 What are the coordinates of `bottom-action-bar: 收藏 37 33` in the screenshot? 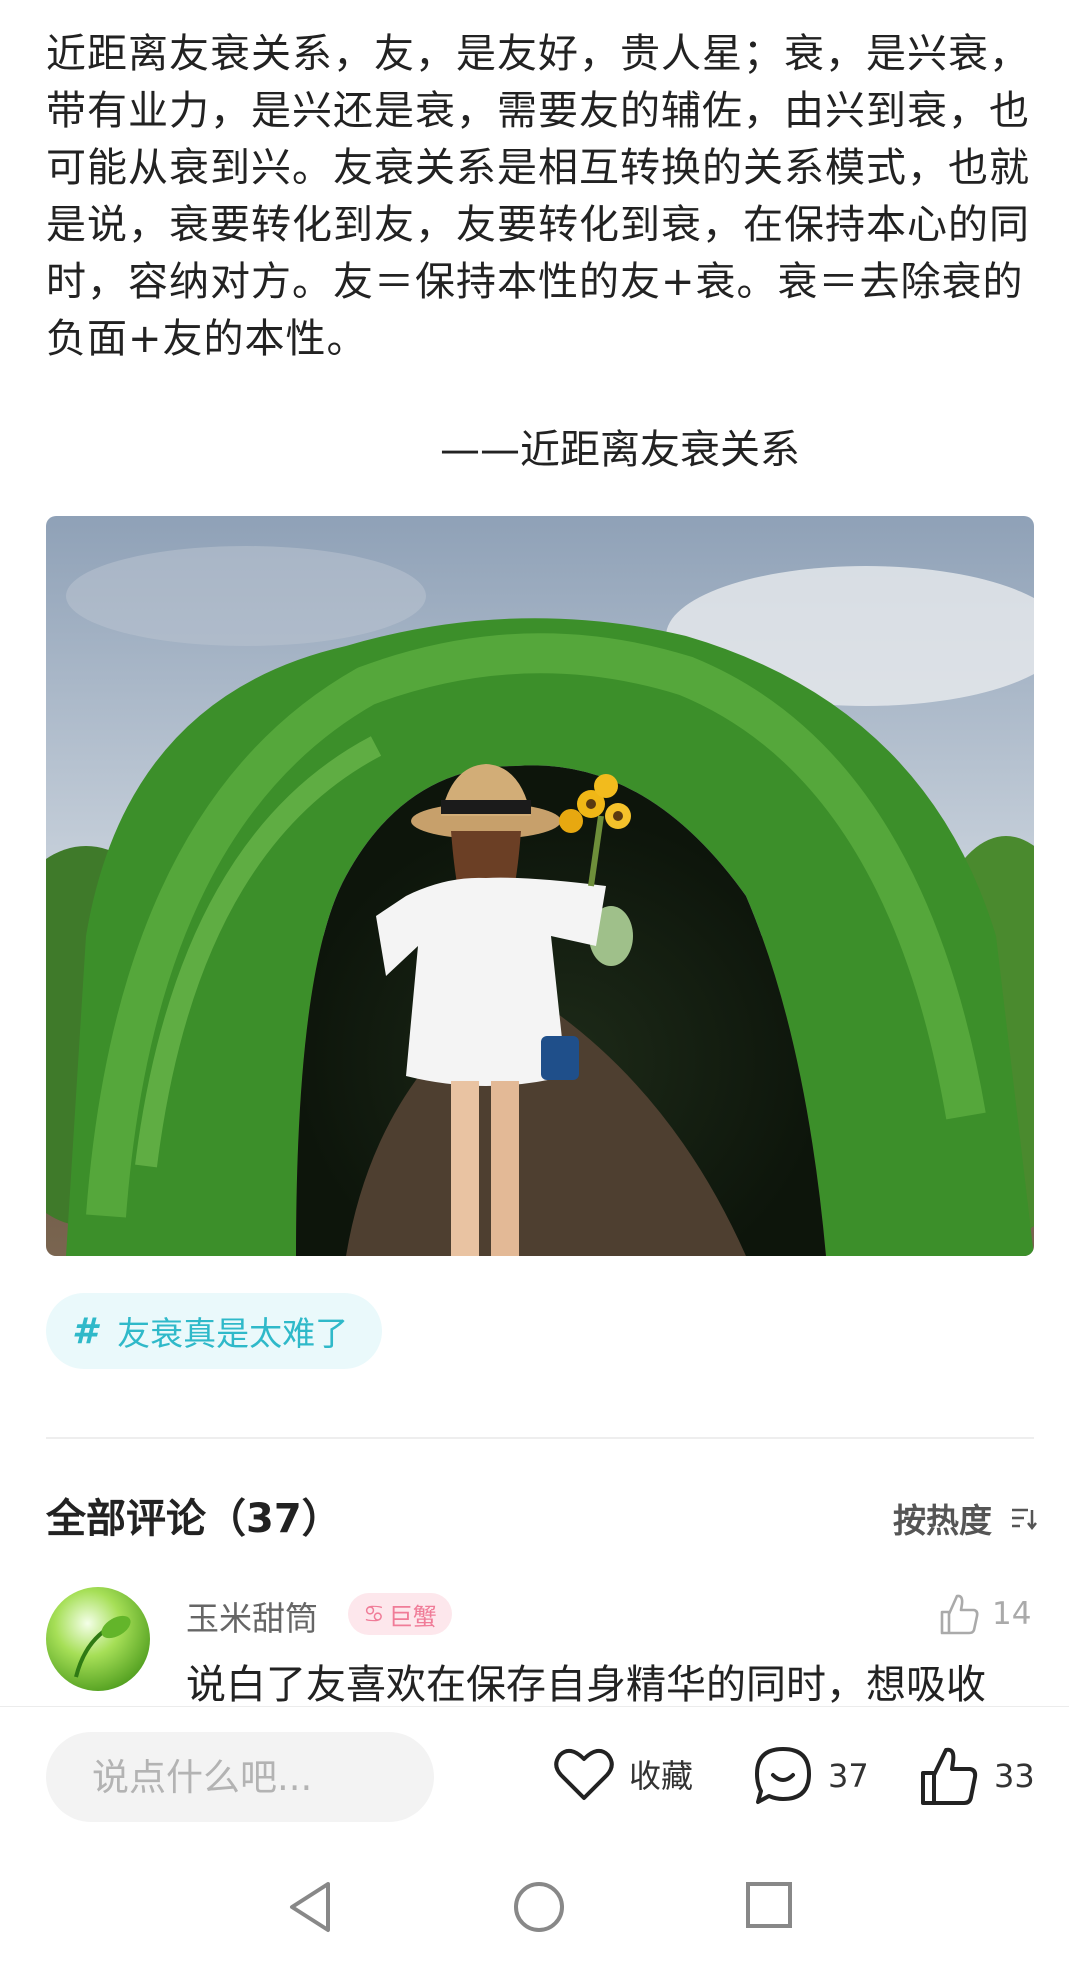 It's located at (534, 1775).